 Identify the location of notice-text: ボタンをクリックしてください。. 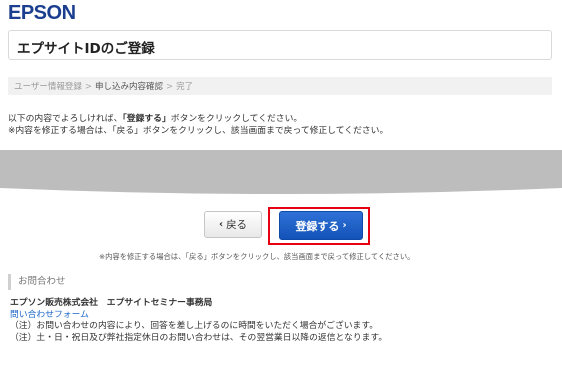
(236, 119).